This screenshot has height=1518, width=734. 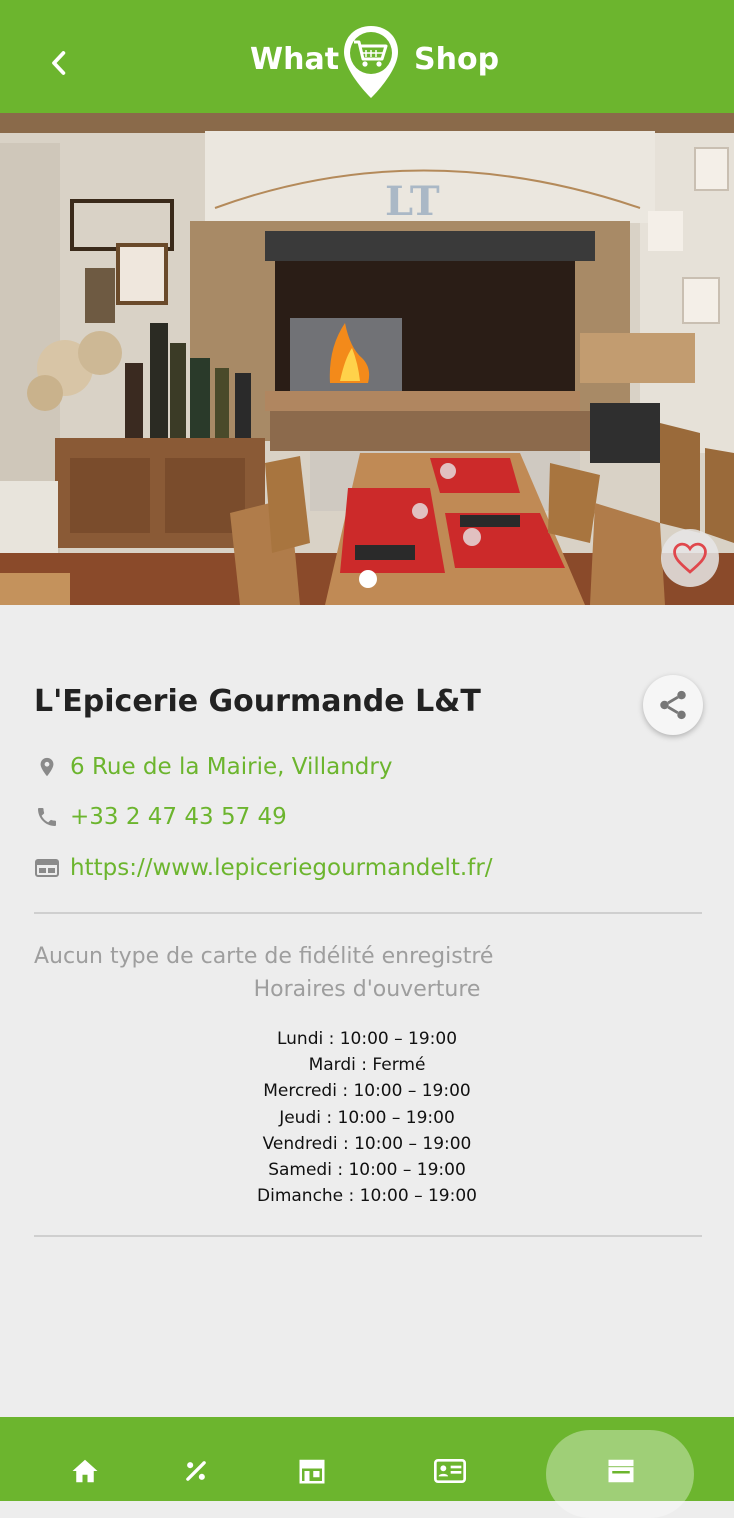 What do you see at coordinates (367, 1039) in the screenshot?
I see `hours-row-lundi: Lundi : 10:00 – 19:00` at bounding box center [367, 1039].